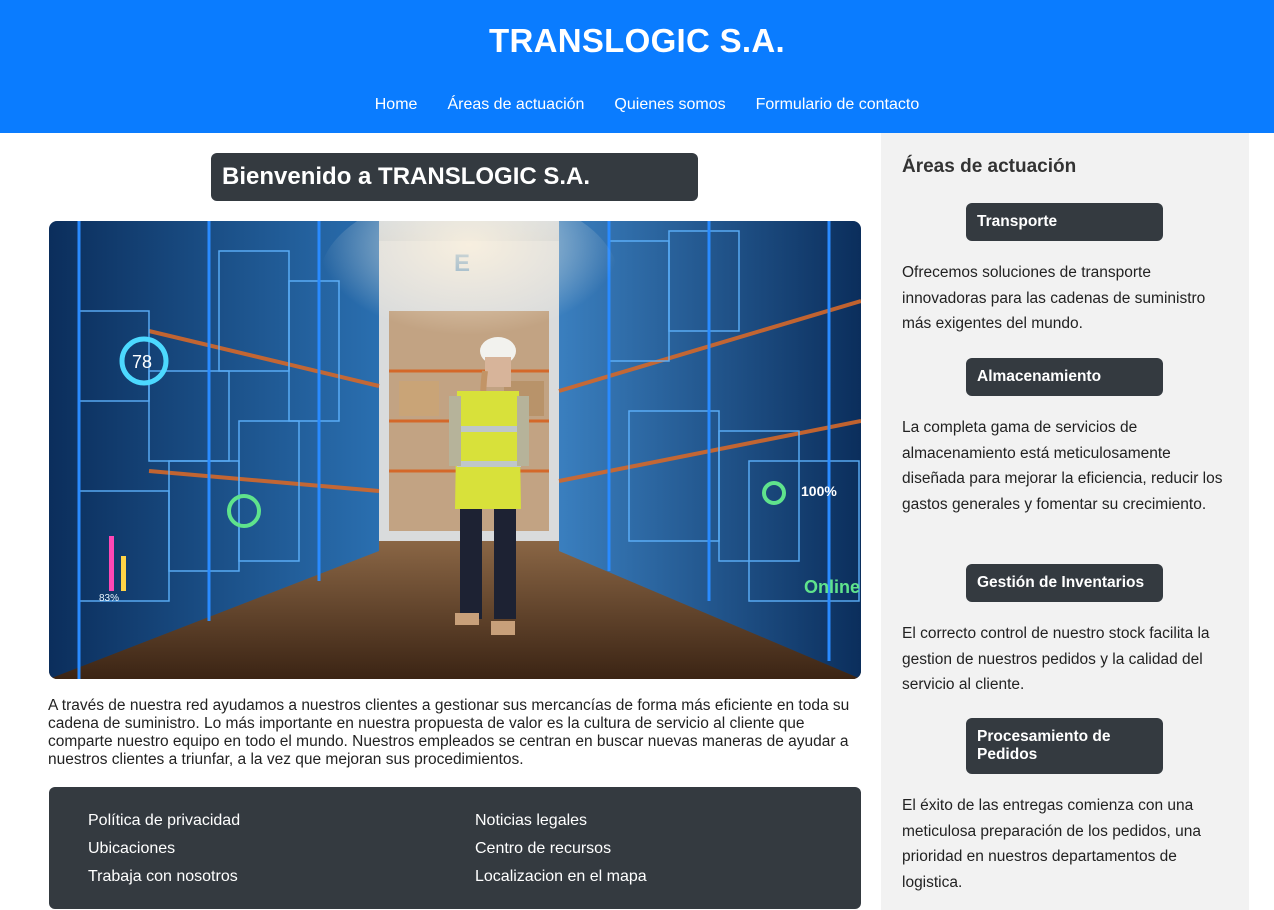 This screenshot has width=1274, height=910. I want to click on footer-link-localizacion-en-el-mapa: Localizacion en el mapa, so click(561, 876).